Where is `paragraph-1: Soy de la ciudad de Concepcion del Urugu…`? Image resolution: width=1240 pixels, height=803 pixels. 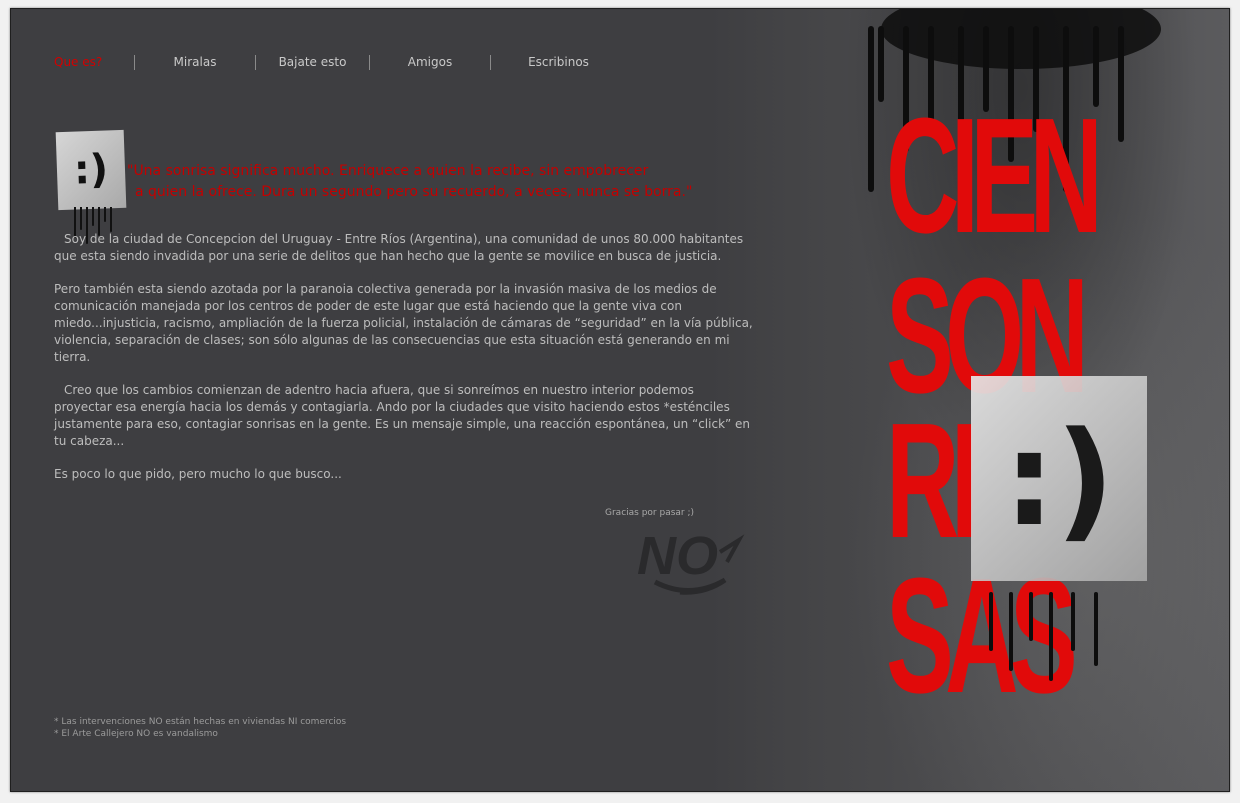
paragraph-1: Soy de la ciudad de Concepcion del Urugu… is located at coordinates (399, 247).